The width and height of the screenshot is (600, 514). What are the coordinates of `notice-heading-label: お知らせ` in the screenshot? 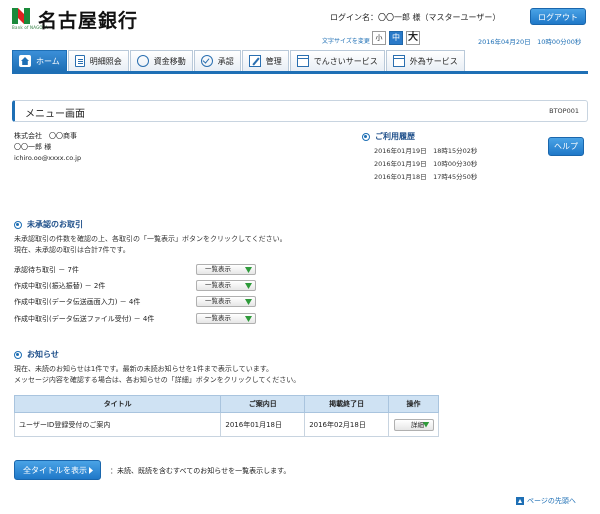 It's located at (43, 354).